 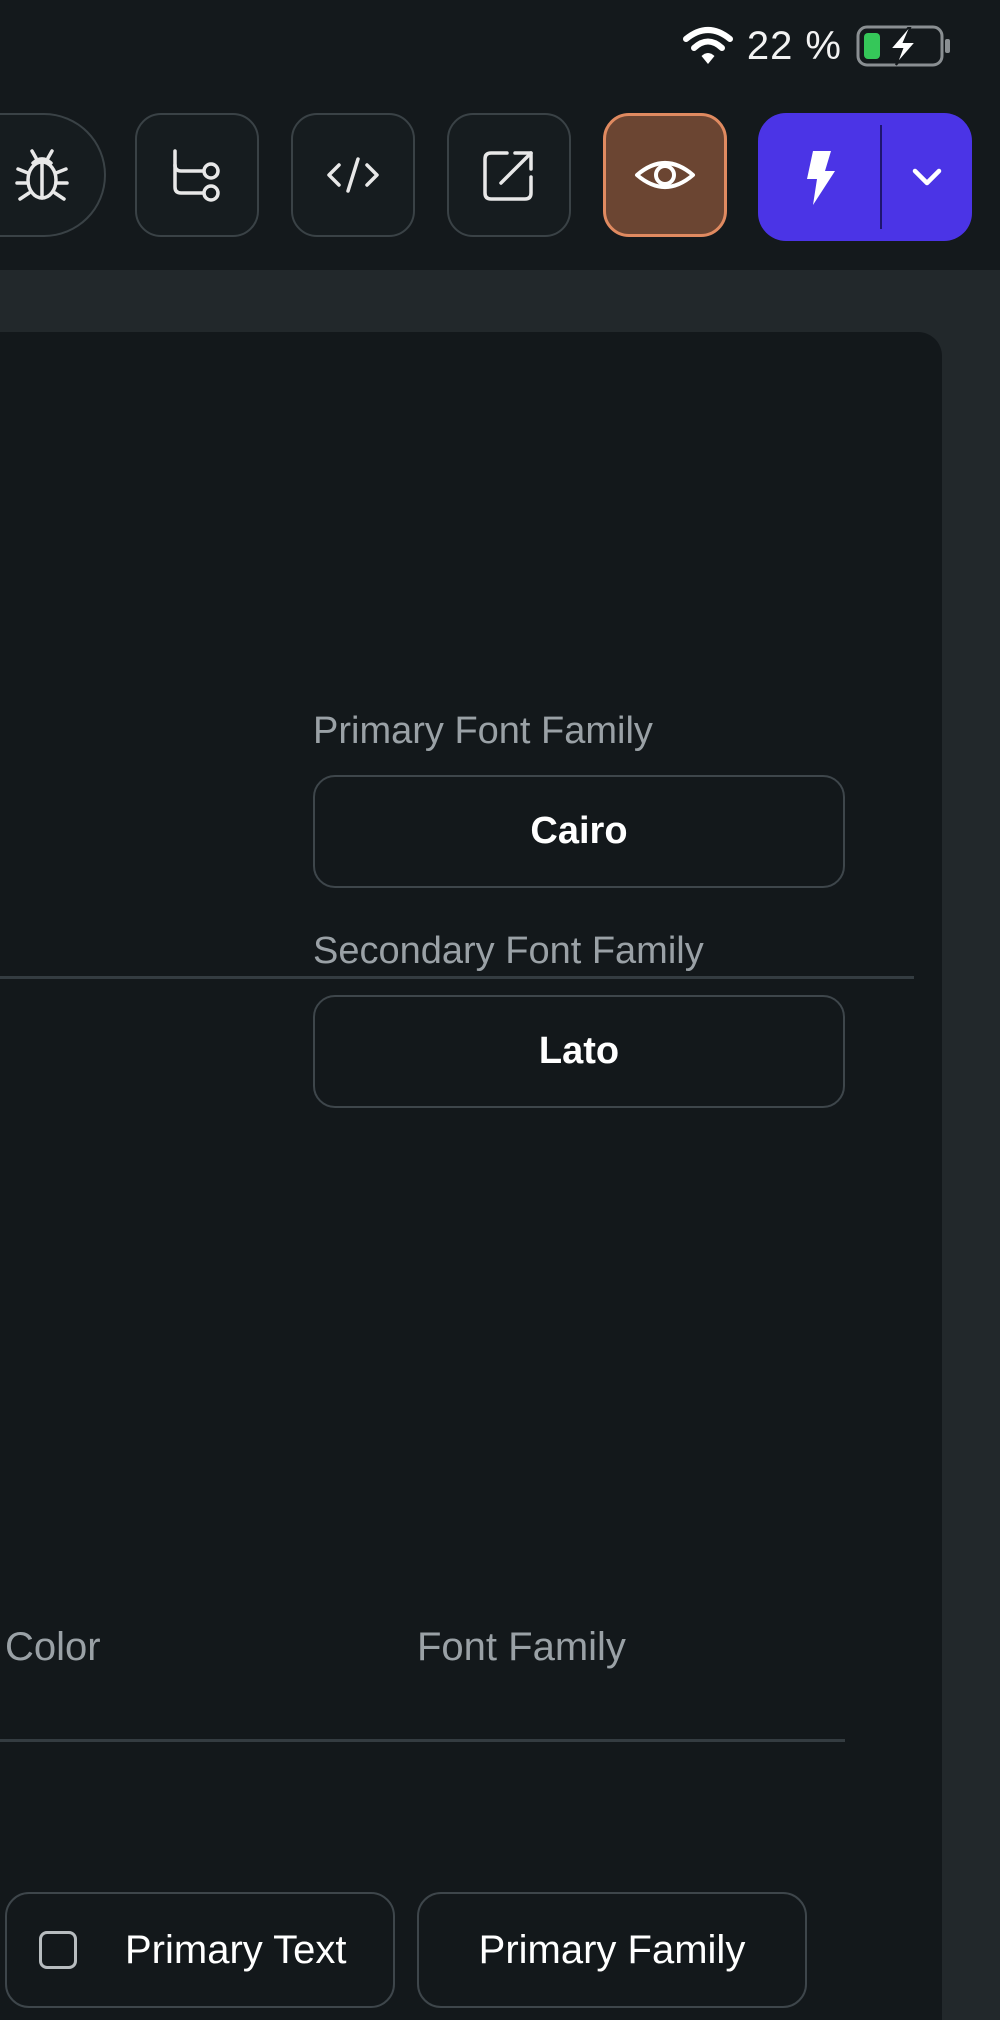 I want to click on lightning-icon, so click(x=821, y=178).